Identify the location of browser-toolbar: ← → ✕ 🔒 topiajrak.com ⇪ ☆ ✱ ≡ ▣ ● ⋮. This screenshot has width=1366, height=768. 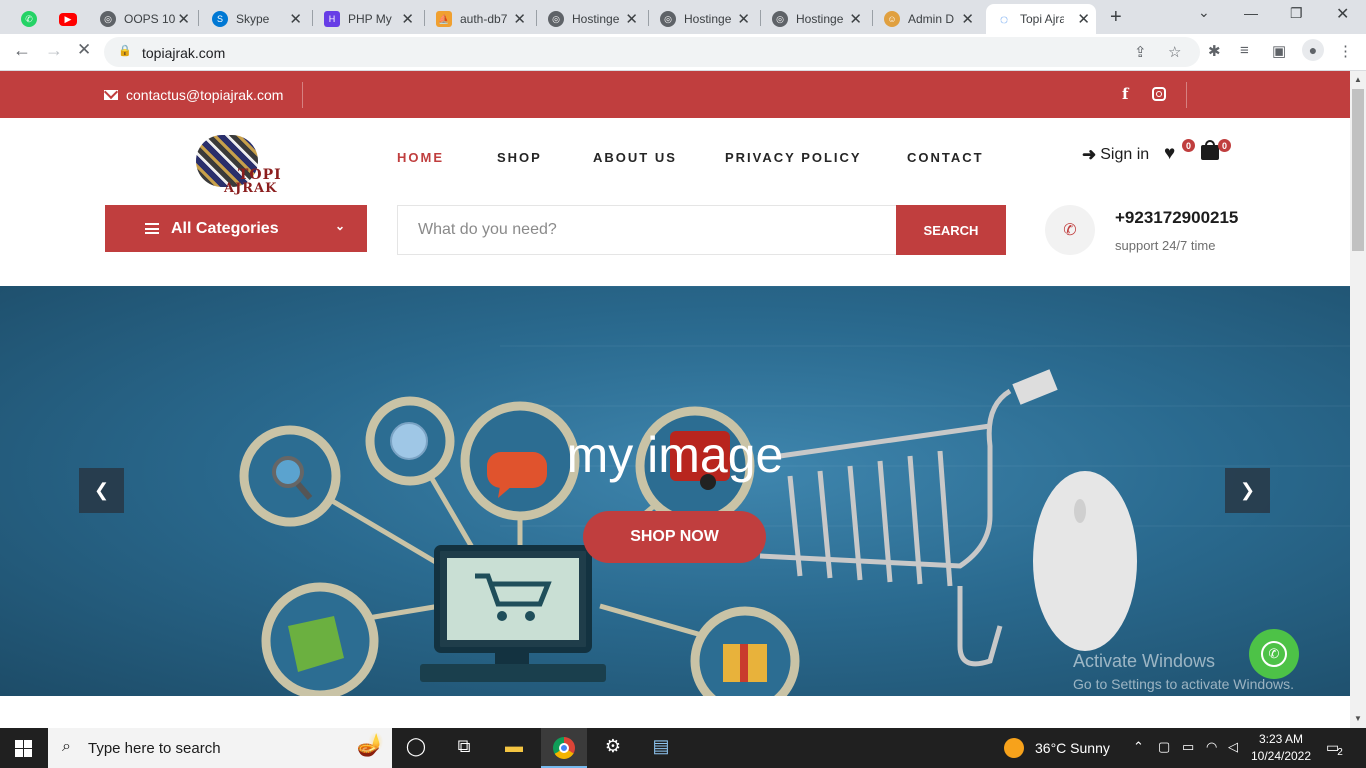
(683, 52).